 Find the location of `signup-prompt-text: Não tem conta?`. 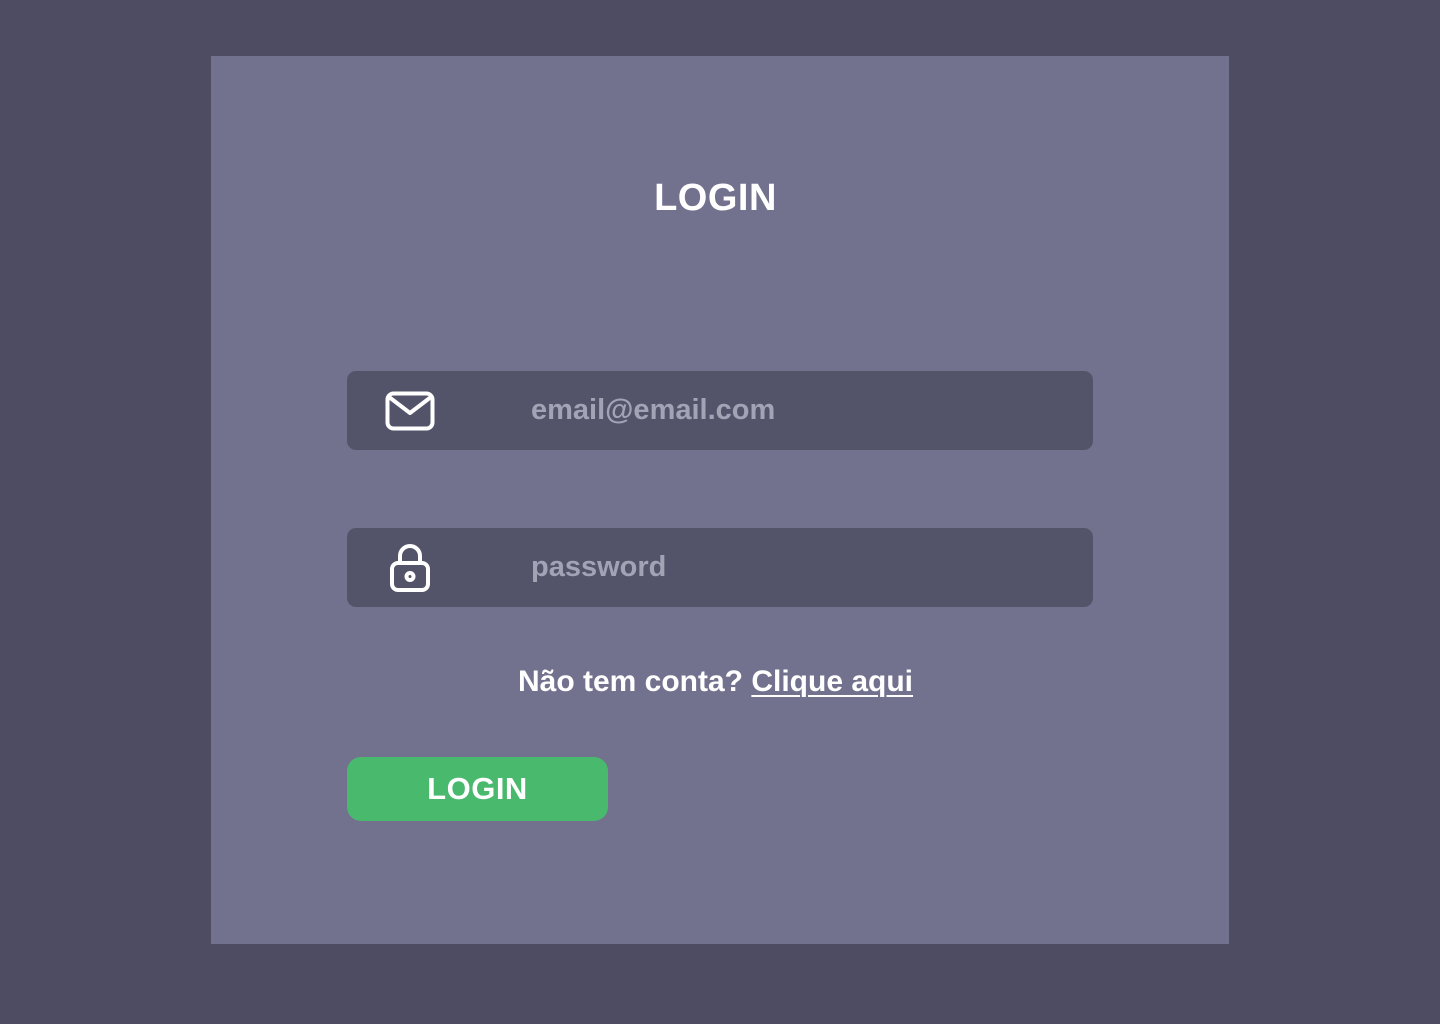

signup-prompt-text: Não tem conta? is located at coordinates (634, 681).